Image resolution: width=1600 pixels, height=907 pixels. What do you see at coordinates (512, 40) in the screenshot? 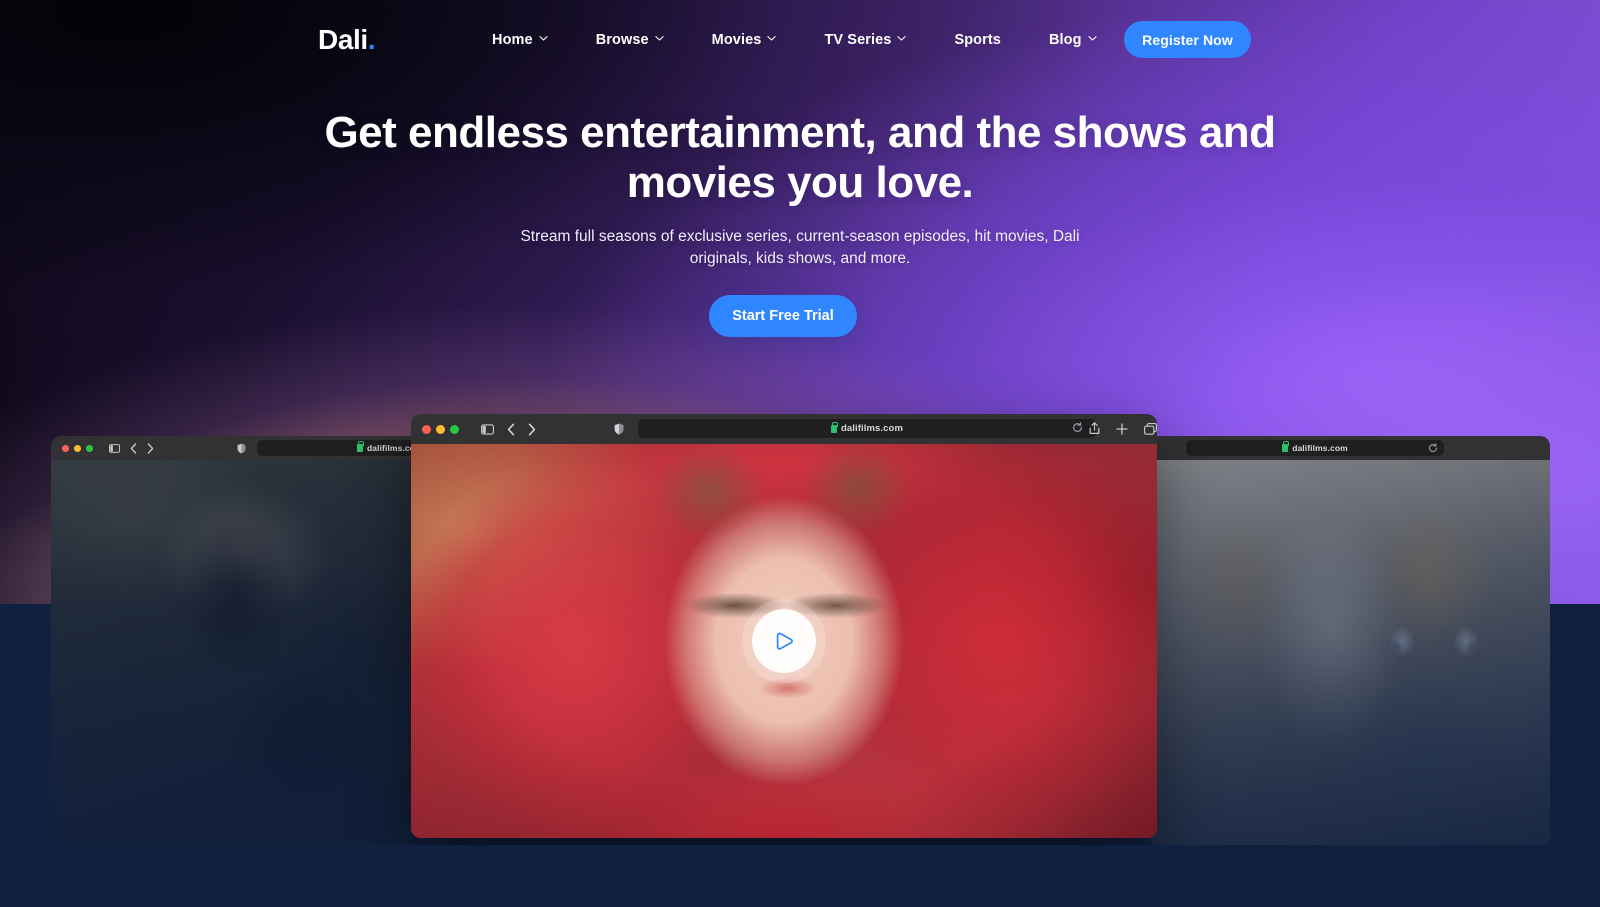
I see `nav-item-label: Home` at bounding box center [512, 40].